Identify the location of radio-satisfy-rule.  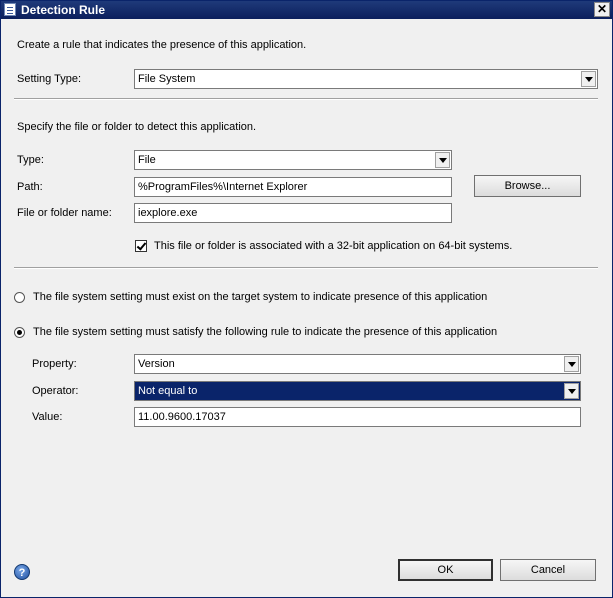
(19, 332).